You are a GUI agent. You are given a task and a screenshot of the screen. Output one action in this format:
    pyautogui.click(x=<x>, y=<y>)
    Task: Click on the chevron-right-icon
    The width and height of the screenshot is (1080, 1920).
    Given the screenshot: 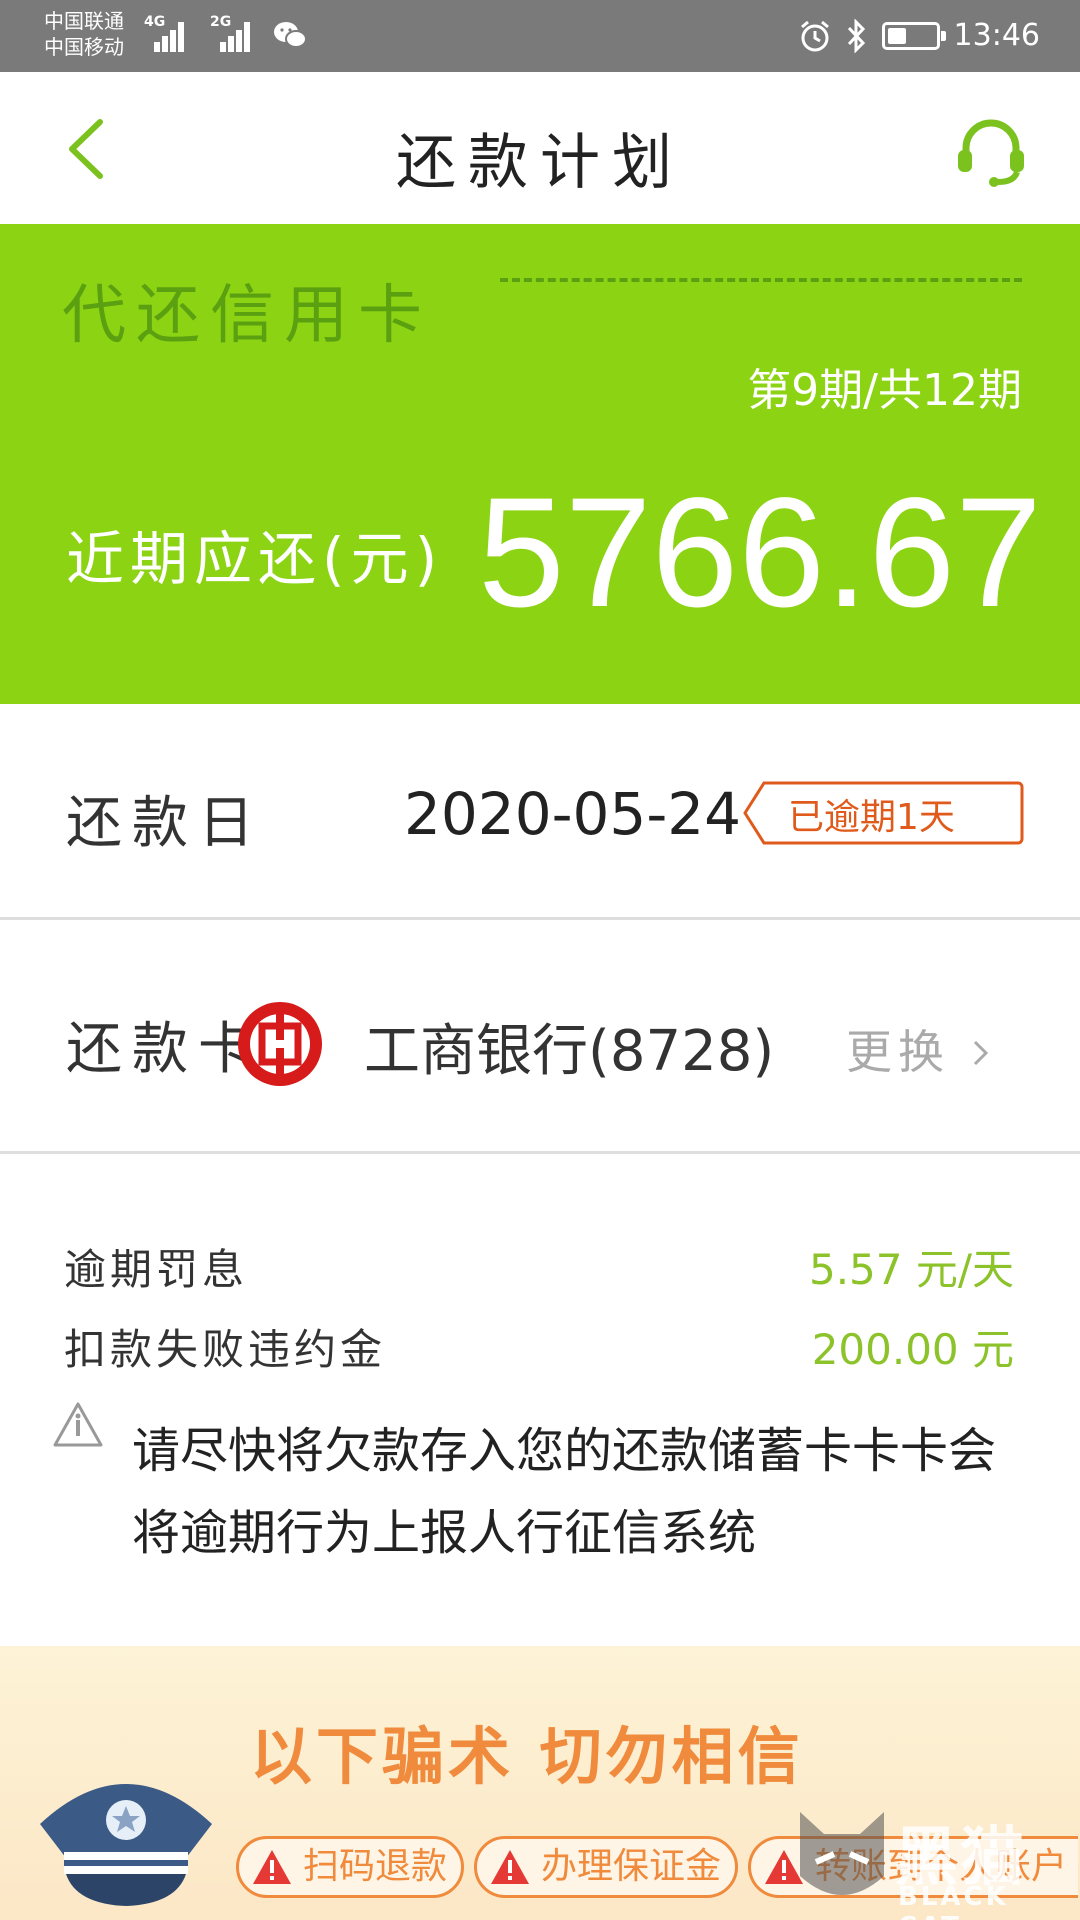 What is the action you would take?
    pyautogui.click(x=980, y=1053)
    